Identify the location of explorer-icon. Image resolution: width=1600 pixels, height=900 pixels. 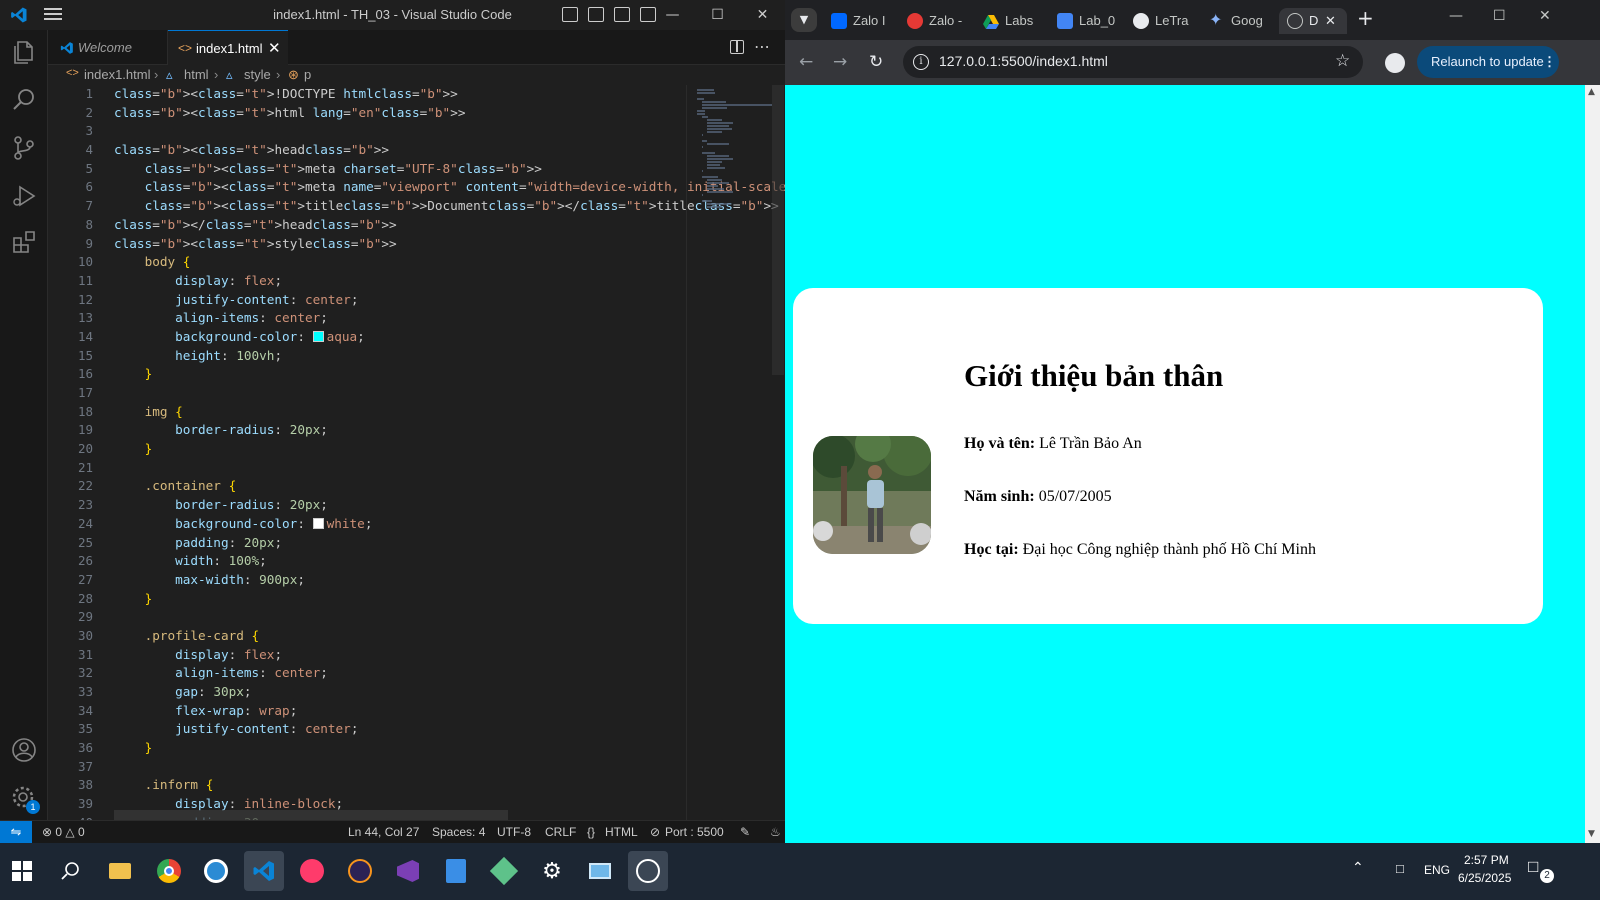
(24, 52).